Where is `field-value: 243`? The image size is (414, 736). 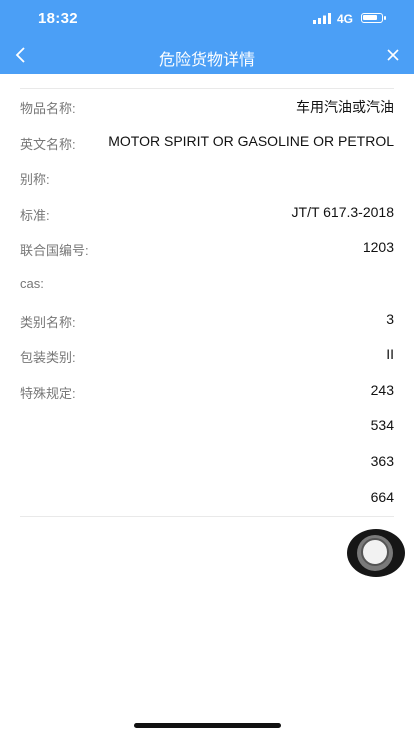 field-value: 243 is located at coordinates (382, 389).